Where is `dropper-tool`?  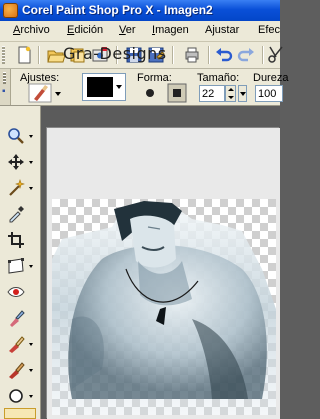 dropper-tool is located at coordinates (20, 214).